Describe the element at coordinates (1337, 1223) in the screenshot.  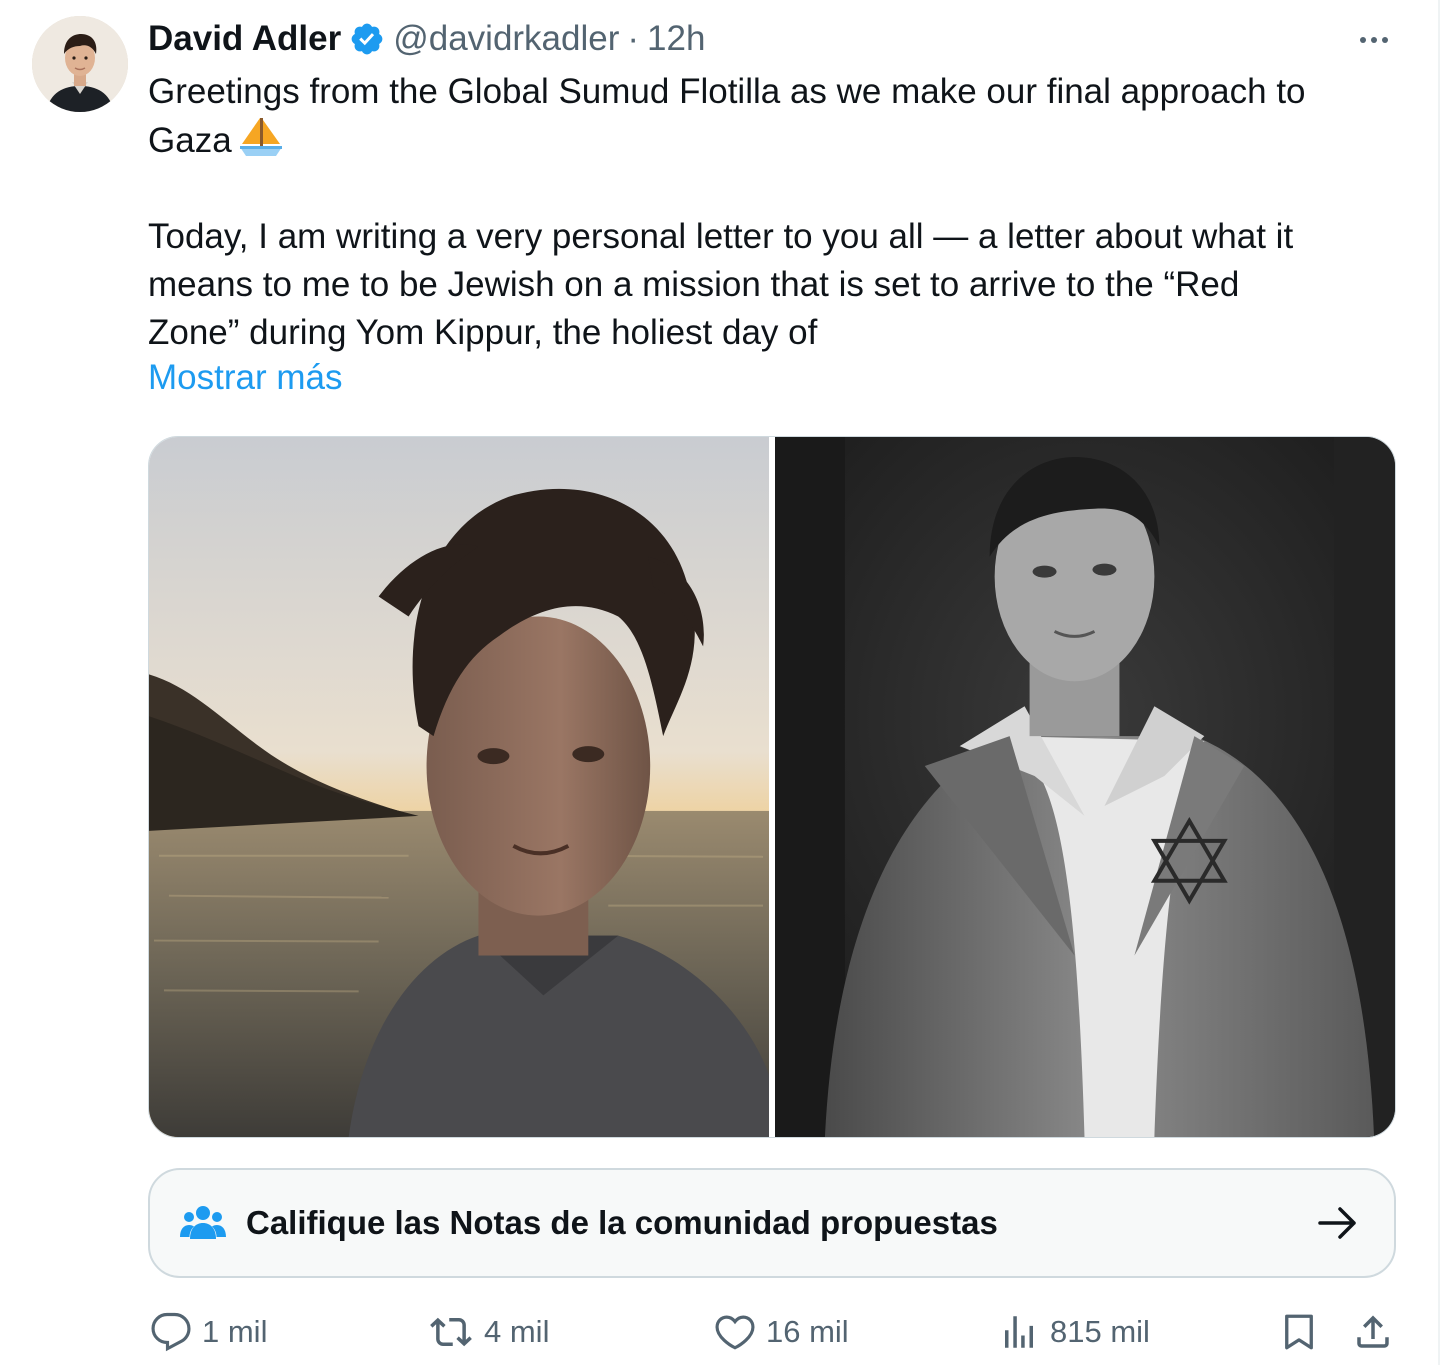
I see `arrow-right-icon` at that location.